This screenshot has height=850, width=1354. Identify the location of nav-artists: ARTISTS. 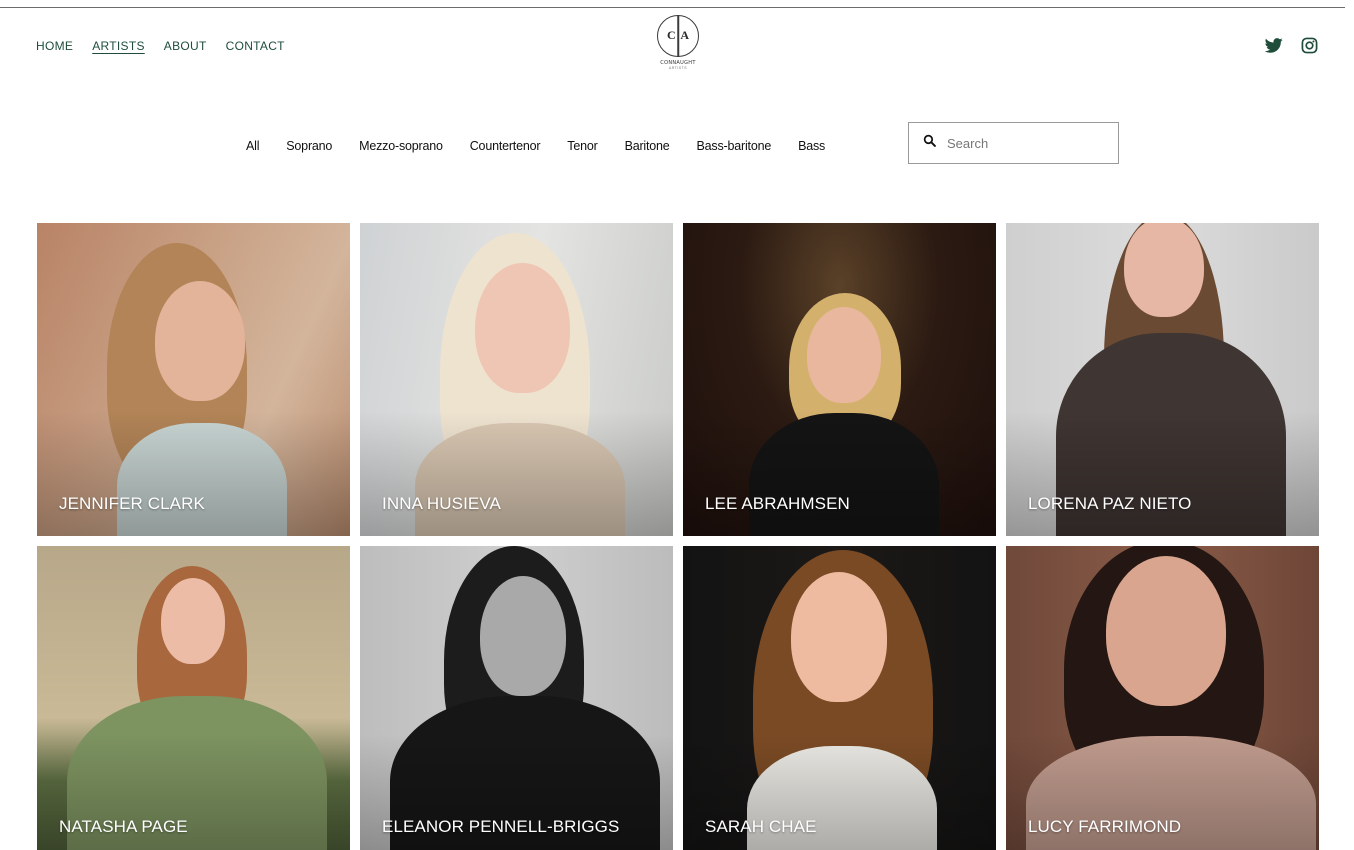
(118, 46).